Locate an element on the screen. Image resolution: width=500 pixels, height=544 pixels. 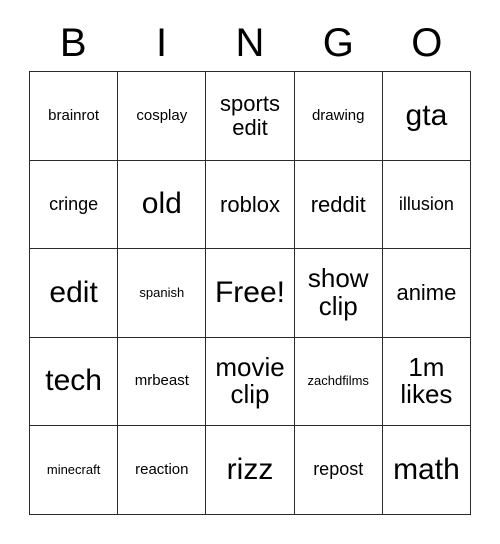
bingo-cell-label: cringe is located at coordinates (74, 203).